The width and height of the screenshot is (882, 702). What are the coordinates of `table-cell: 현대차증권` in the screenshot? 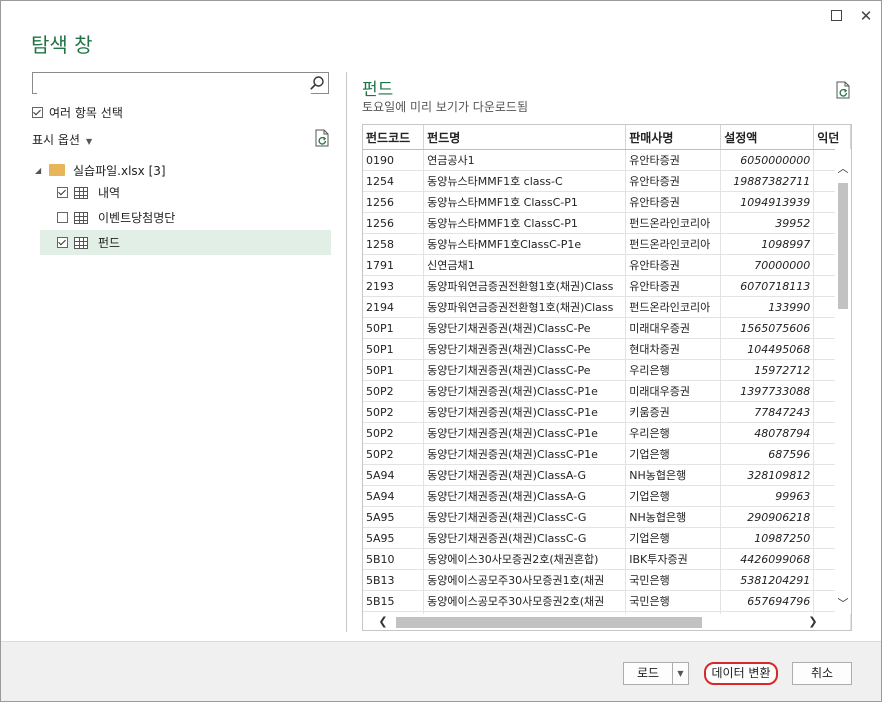 It's located at (673, 349).